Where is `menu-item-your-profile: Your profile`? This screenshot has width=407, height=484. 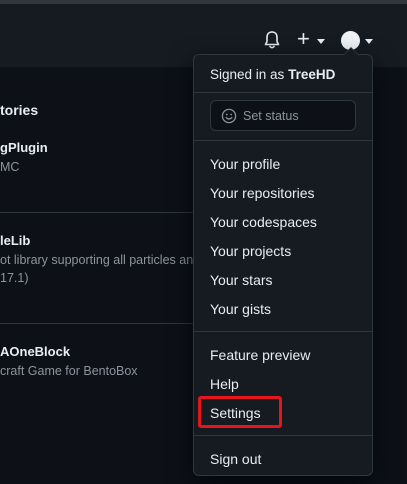 menu-item-your-profile: Your profile is located at coordinates (245, 164).